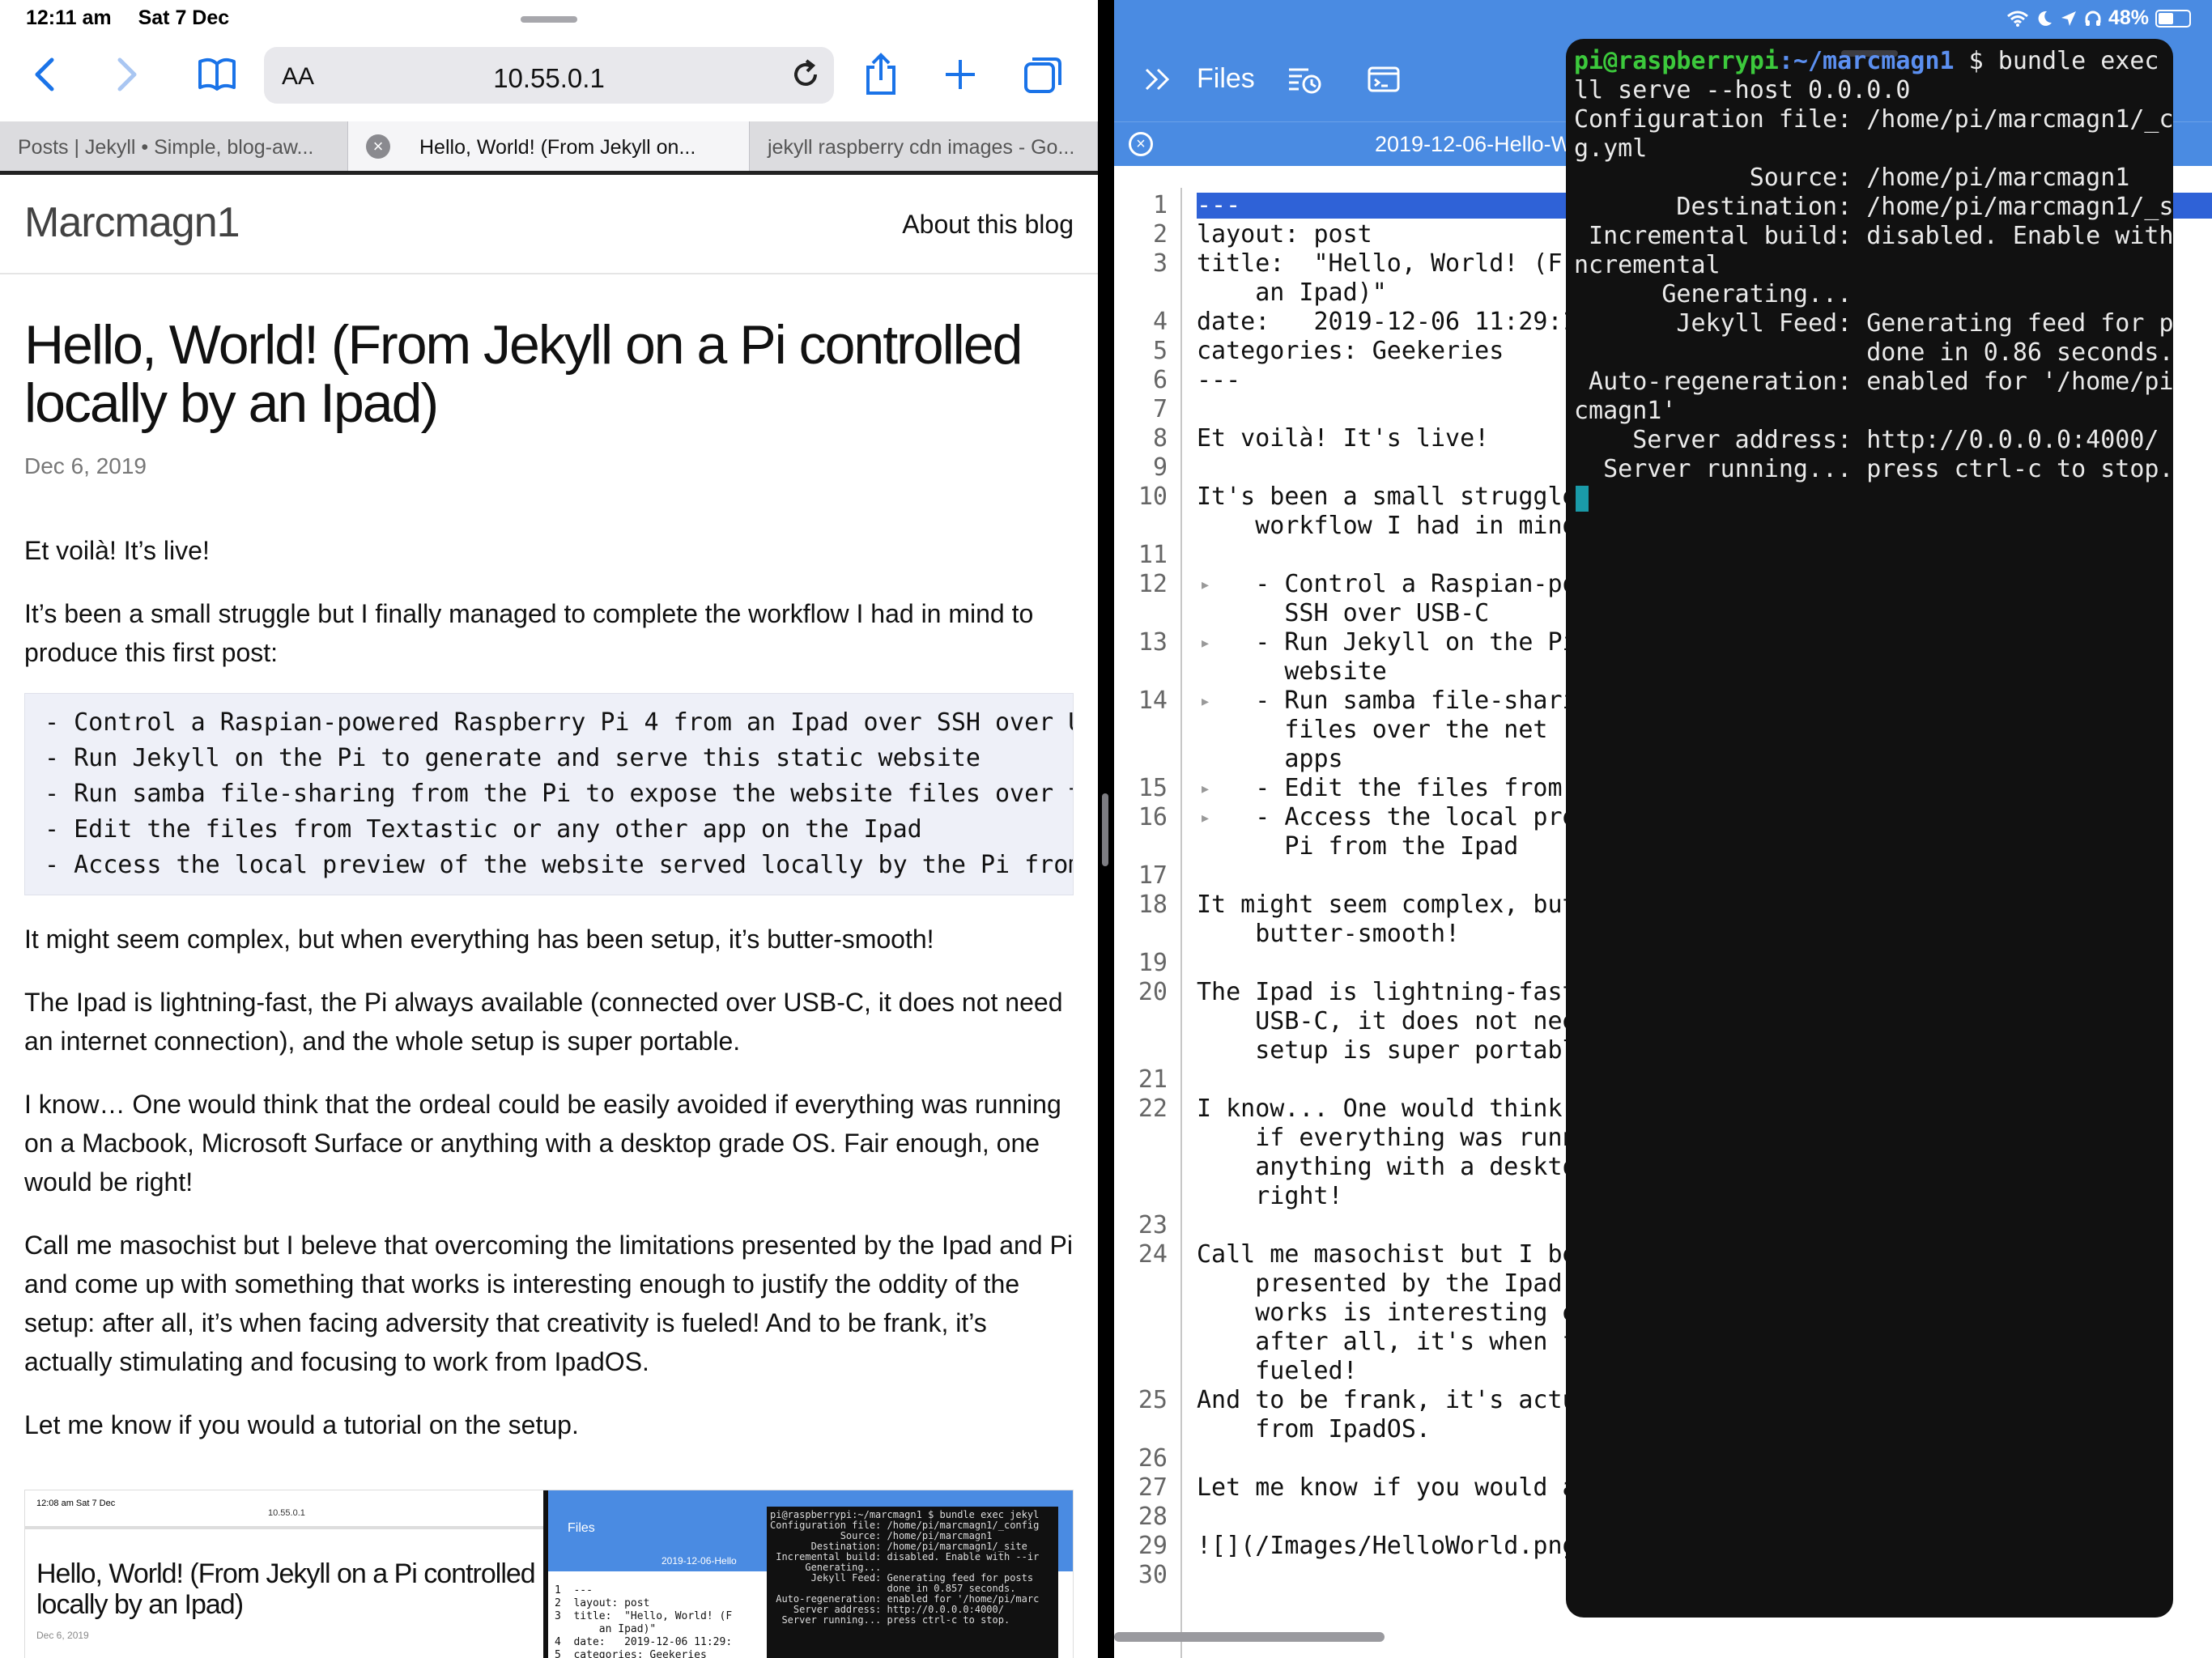 The image size is (2212, 1658). I want to click on tabs-overview-button, so click(1043, 74).